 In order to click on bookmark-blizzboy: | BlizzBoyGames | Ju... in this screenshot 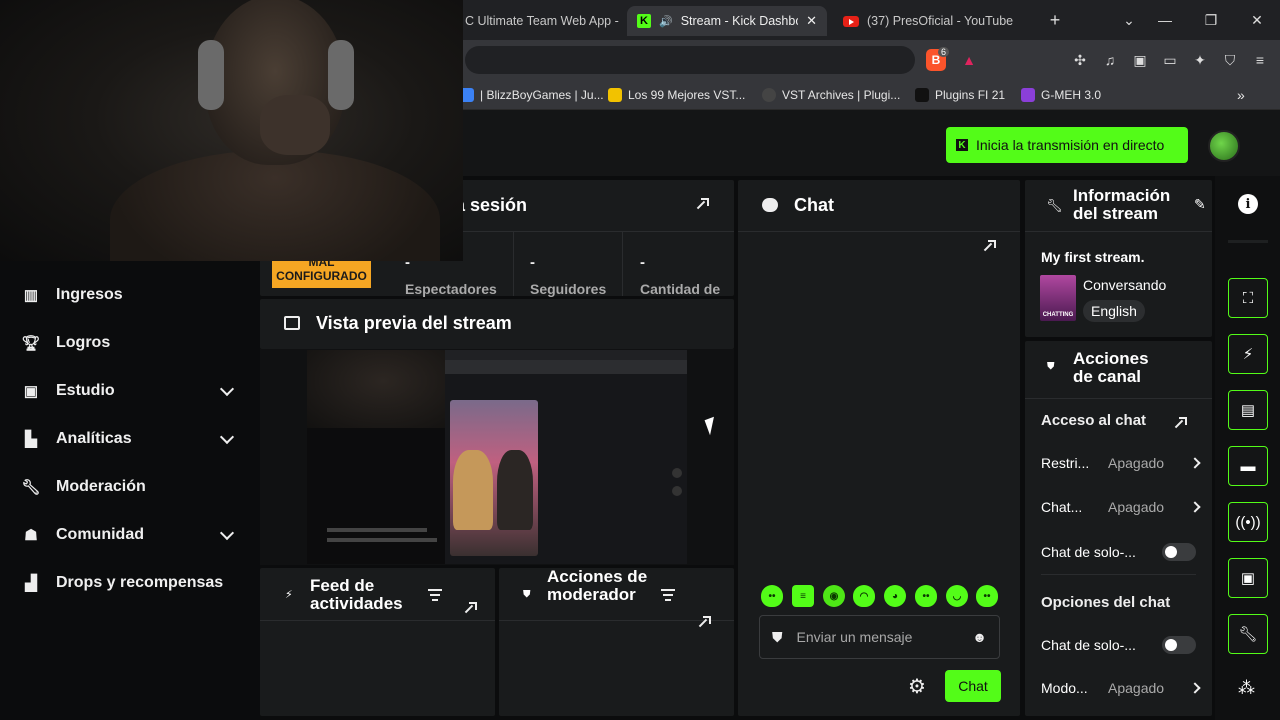, I will do `click(532, 95)`.